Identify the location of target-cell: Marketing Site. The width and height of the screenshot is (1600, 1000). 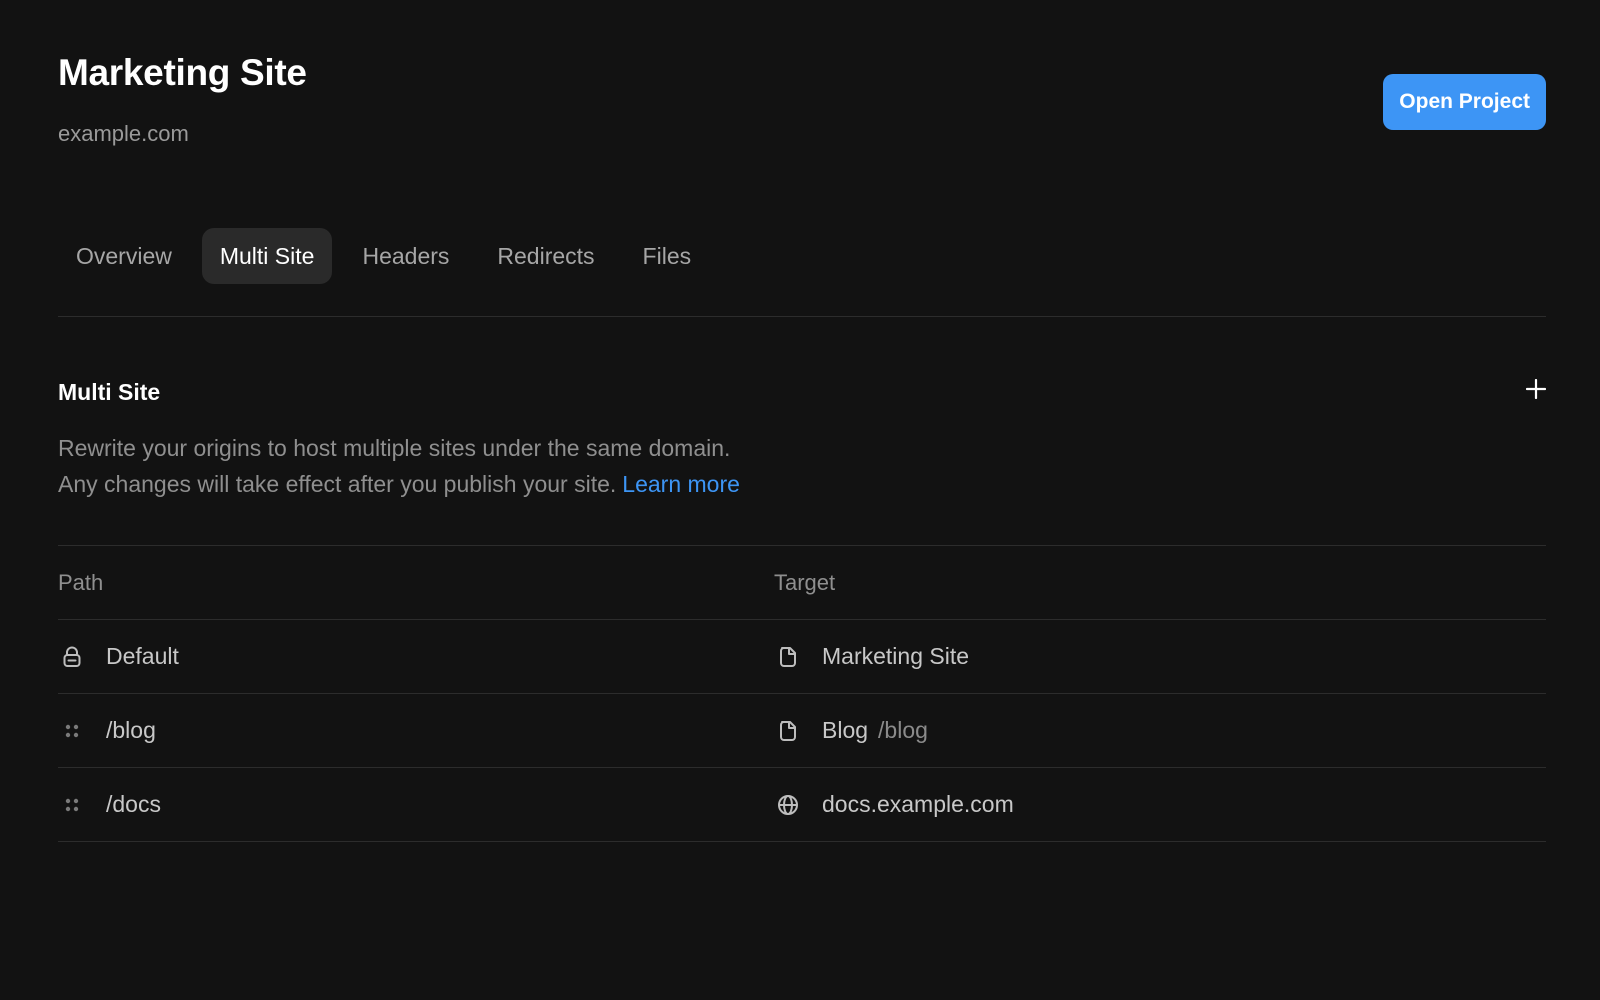
(1160, 657).